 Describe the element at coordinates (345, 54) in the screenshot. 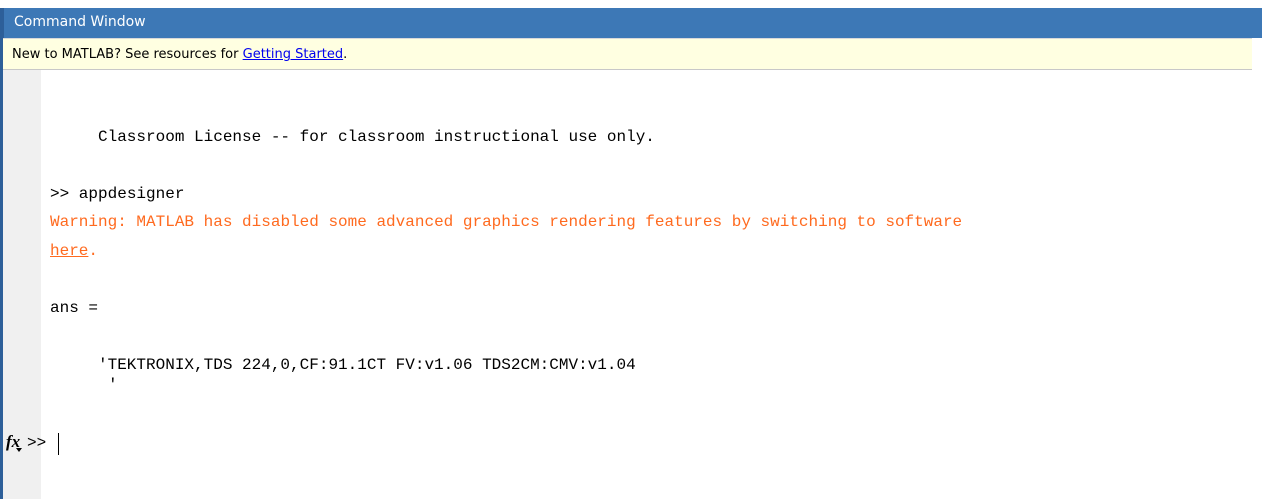

I see `banner-suffix: .` at that location.